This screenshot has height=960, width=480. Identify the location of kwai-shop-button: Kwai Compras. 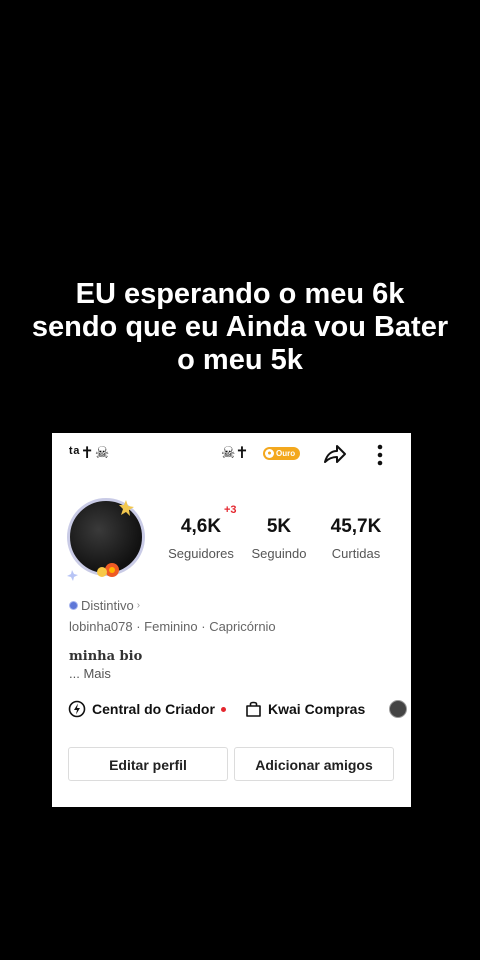
(305, 709).